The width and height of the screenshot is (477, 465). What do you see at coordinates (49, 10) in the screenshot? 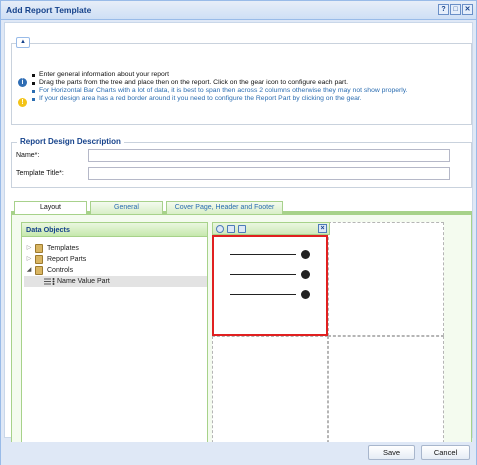
I see `dialog-title: Add Report Template` at bounding box center [49, 10].